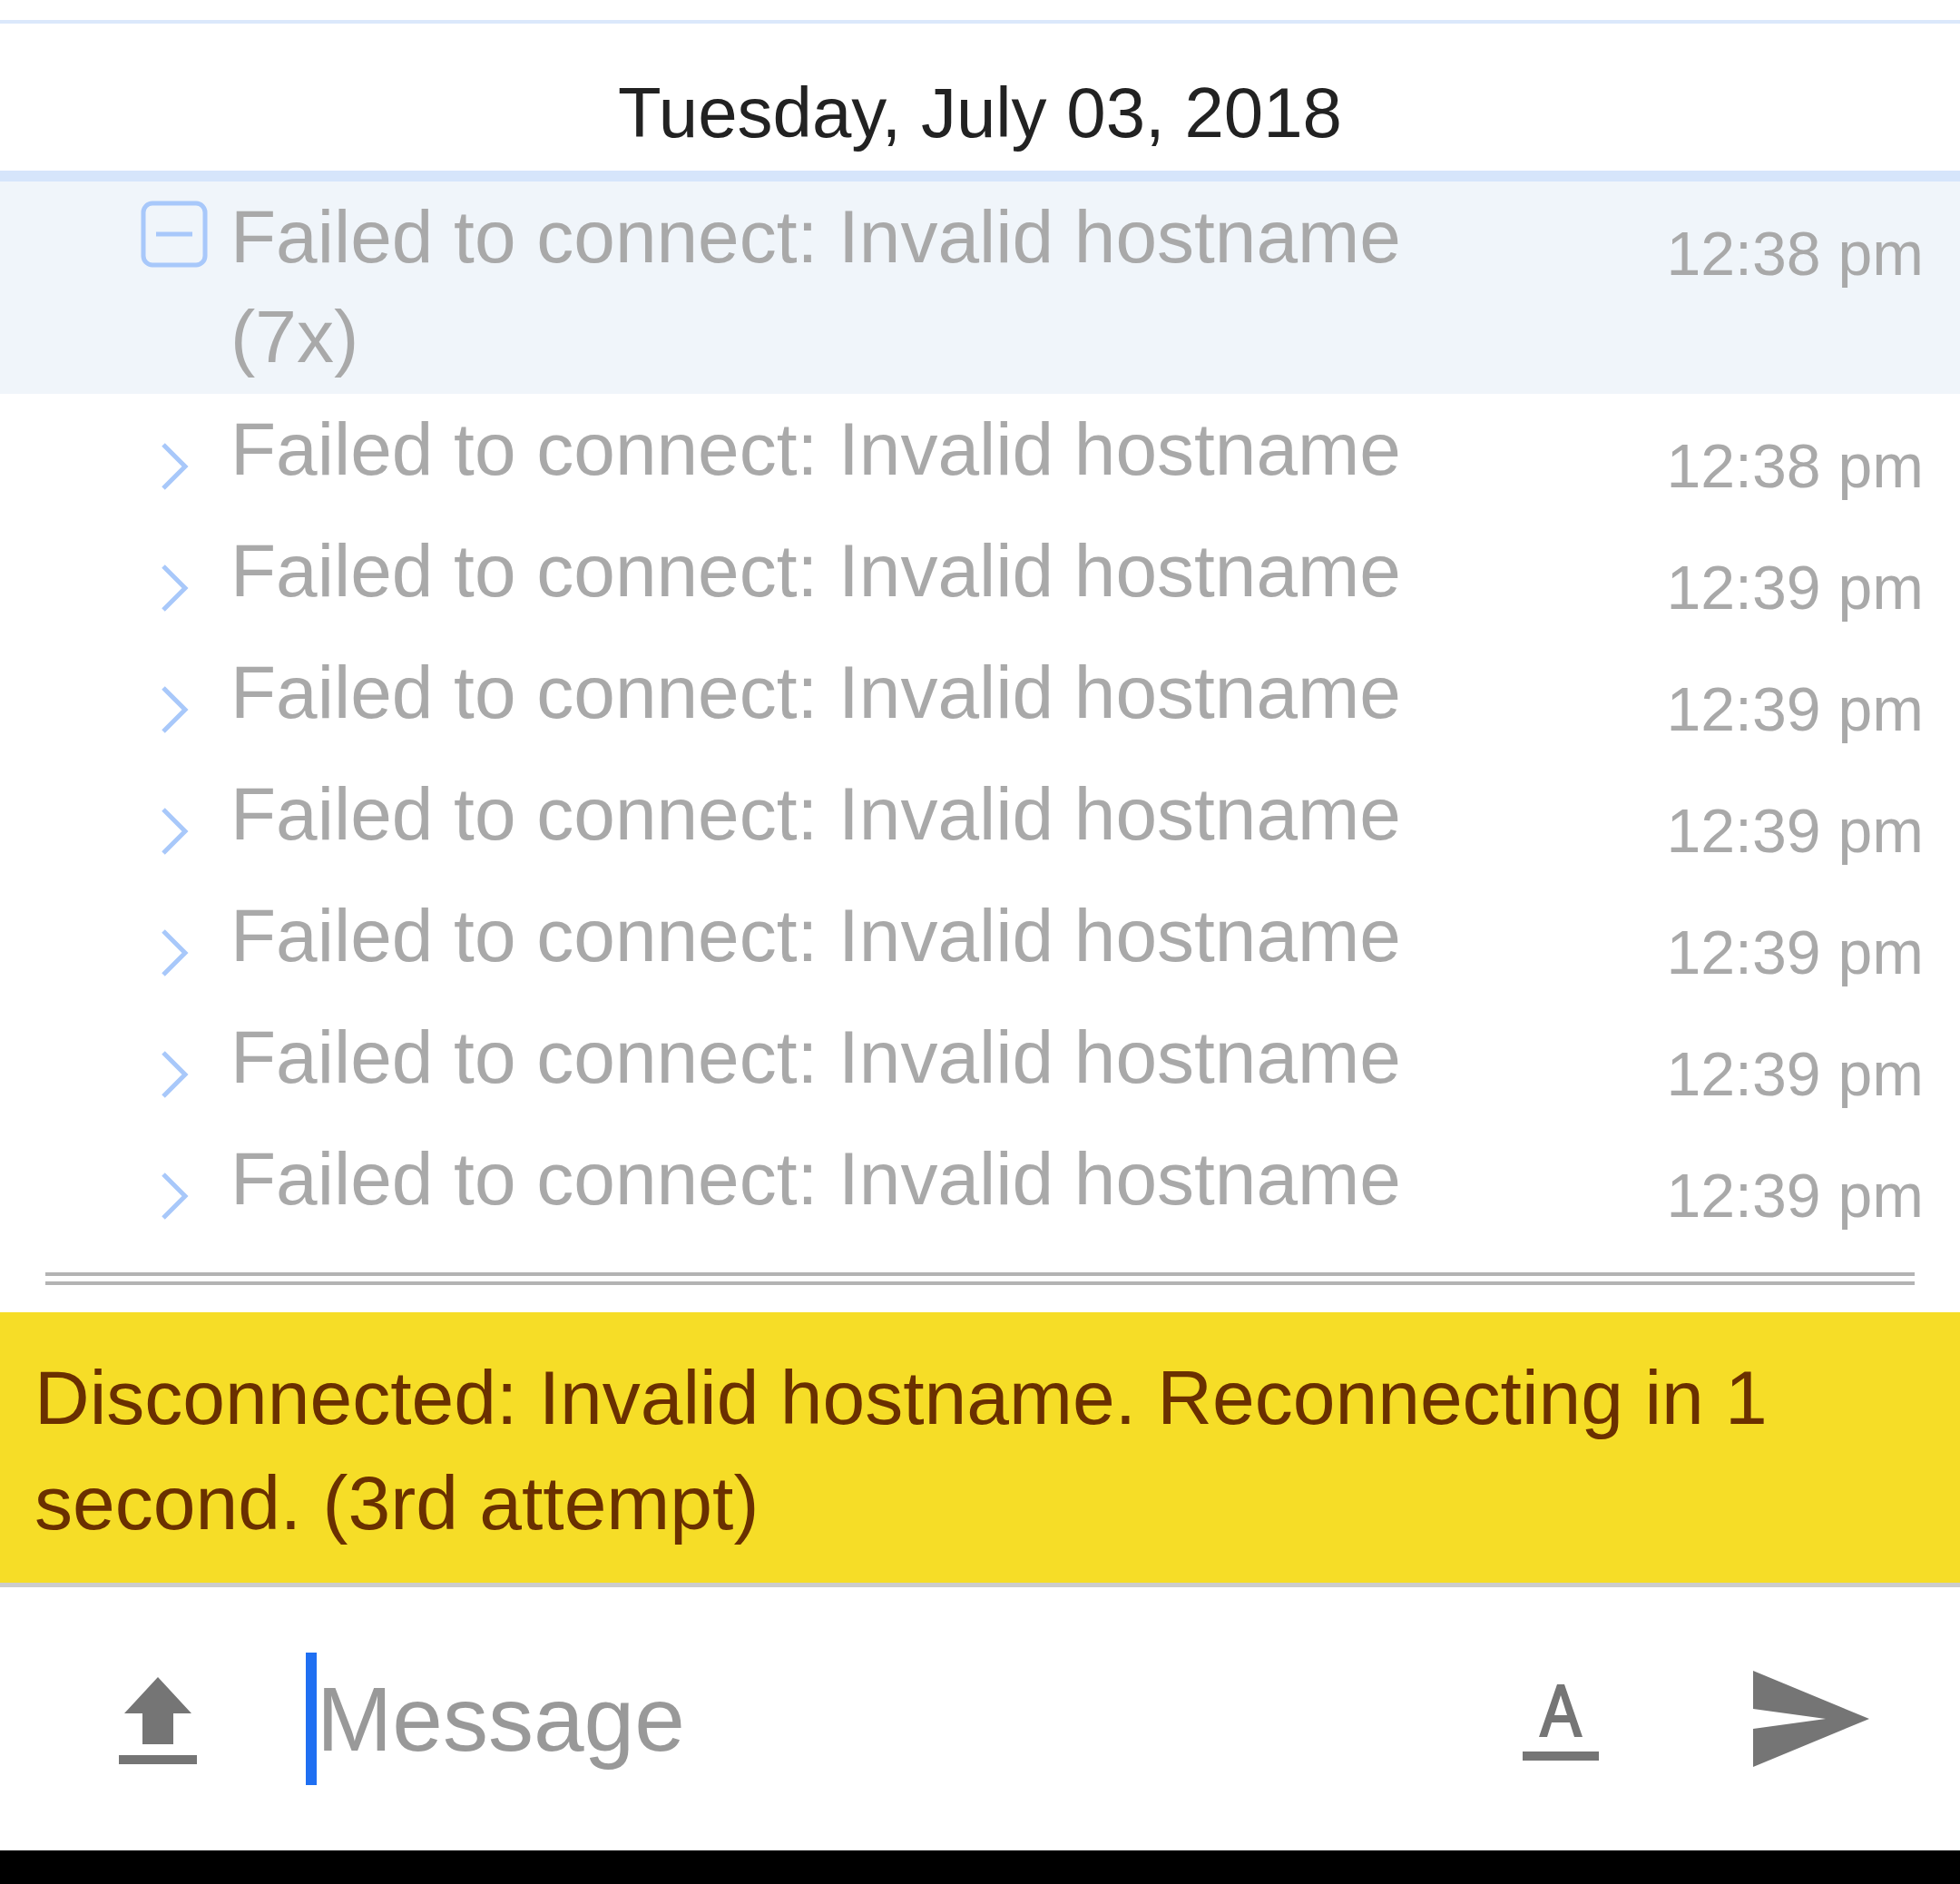  Describe the element at coordinates (980, 113) in the screenshot. I see `date-header: Tuesday, July 03, 2018` at that location.